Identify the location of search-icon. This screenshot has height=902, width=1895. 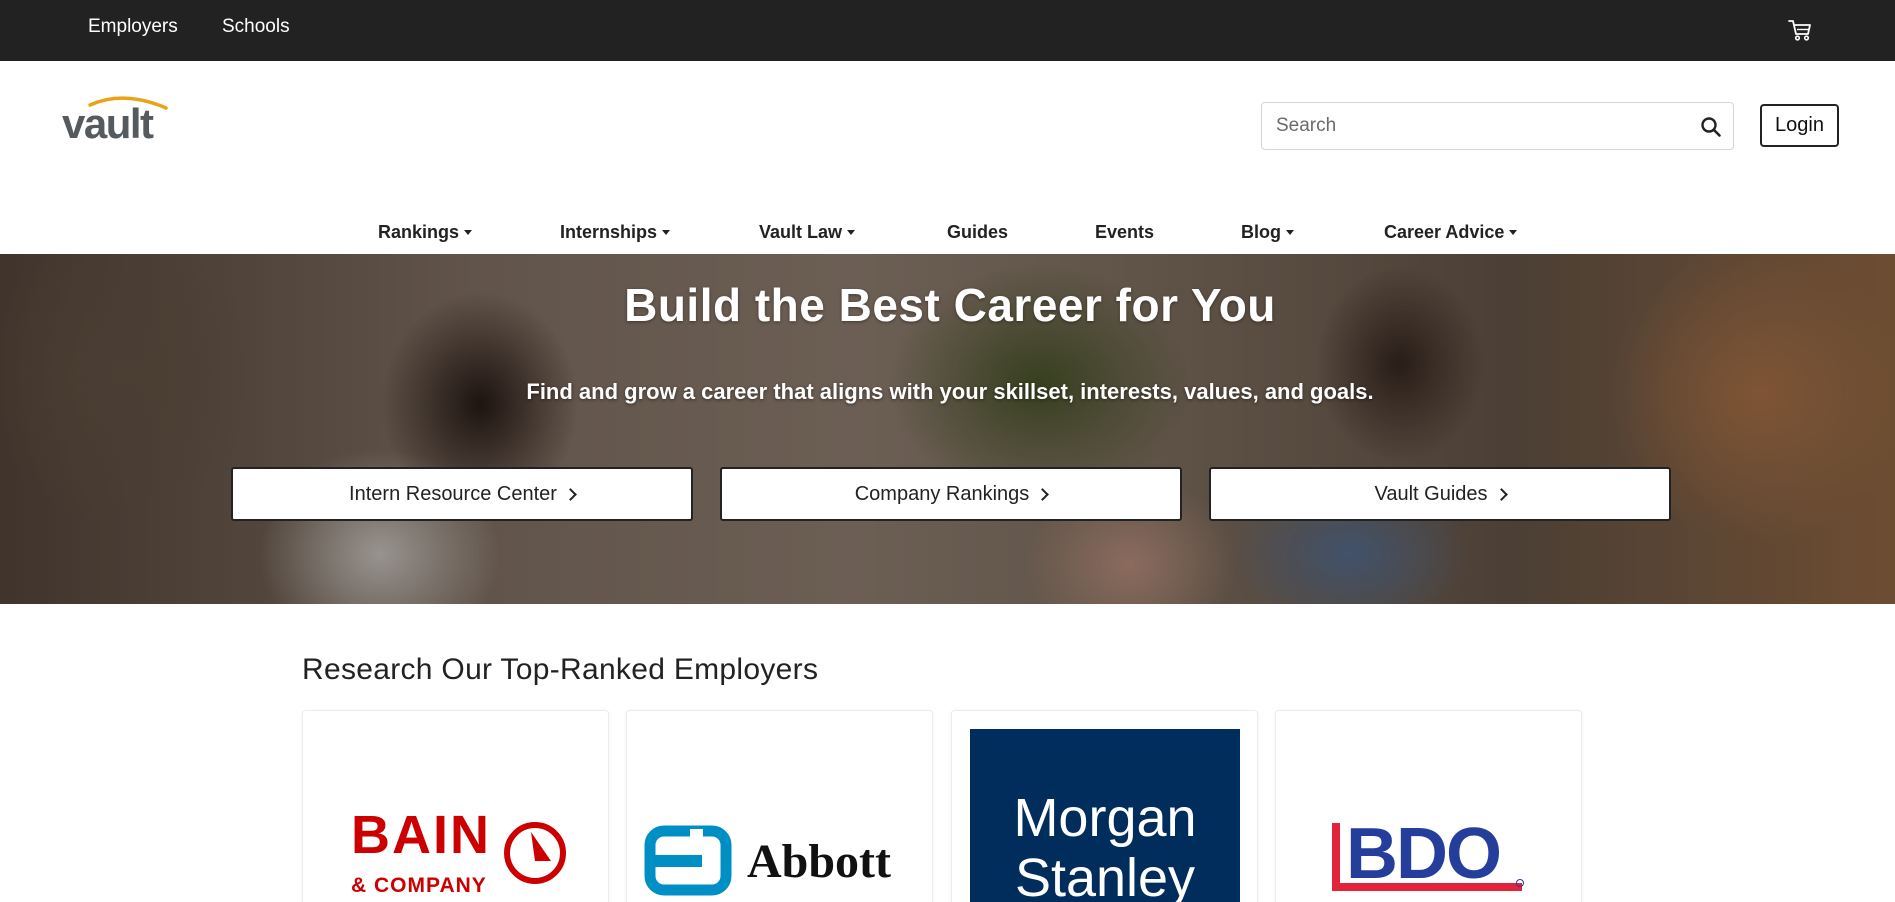
(1711, 127).